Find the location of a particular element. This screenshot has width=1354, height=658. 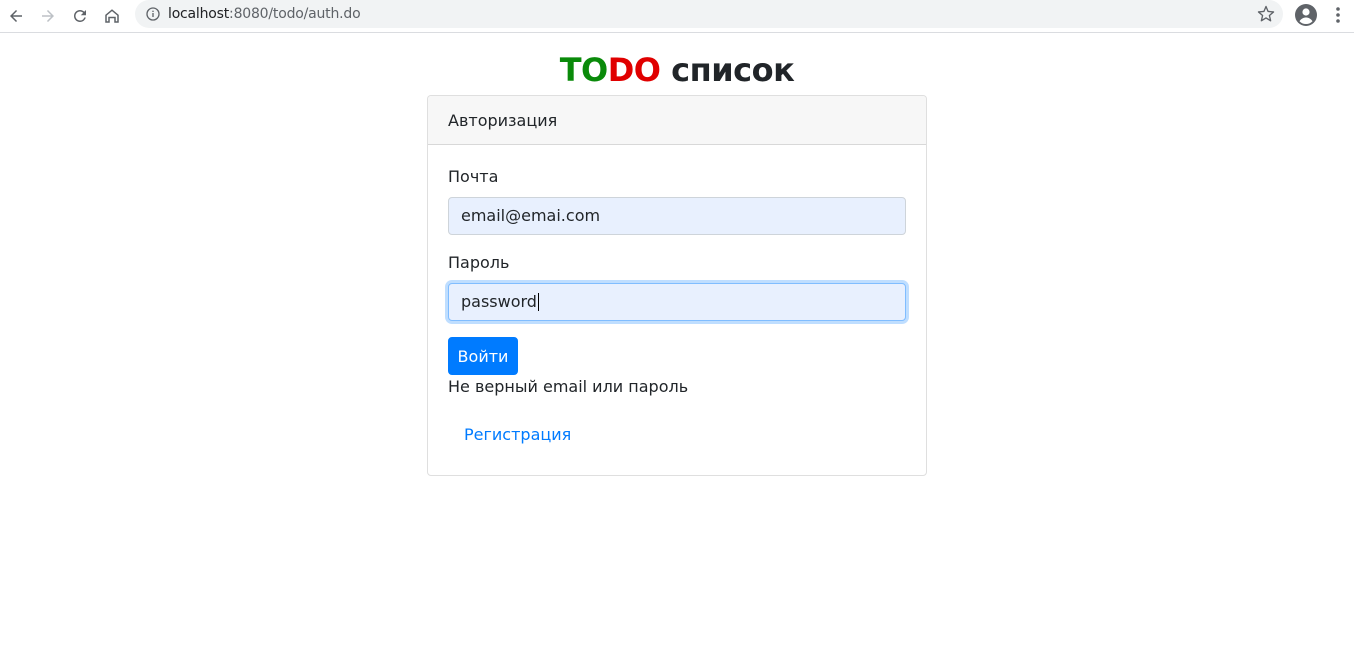

auth-card-title: Авторизация is located at coordinates (503, 120).